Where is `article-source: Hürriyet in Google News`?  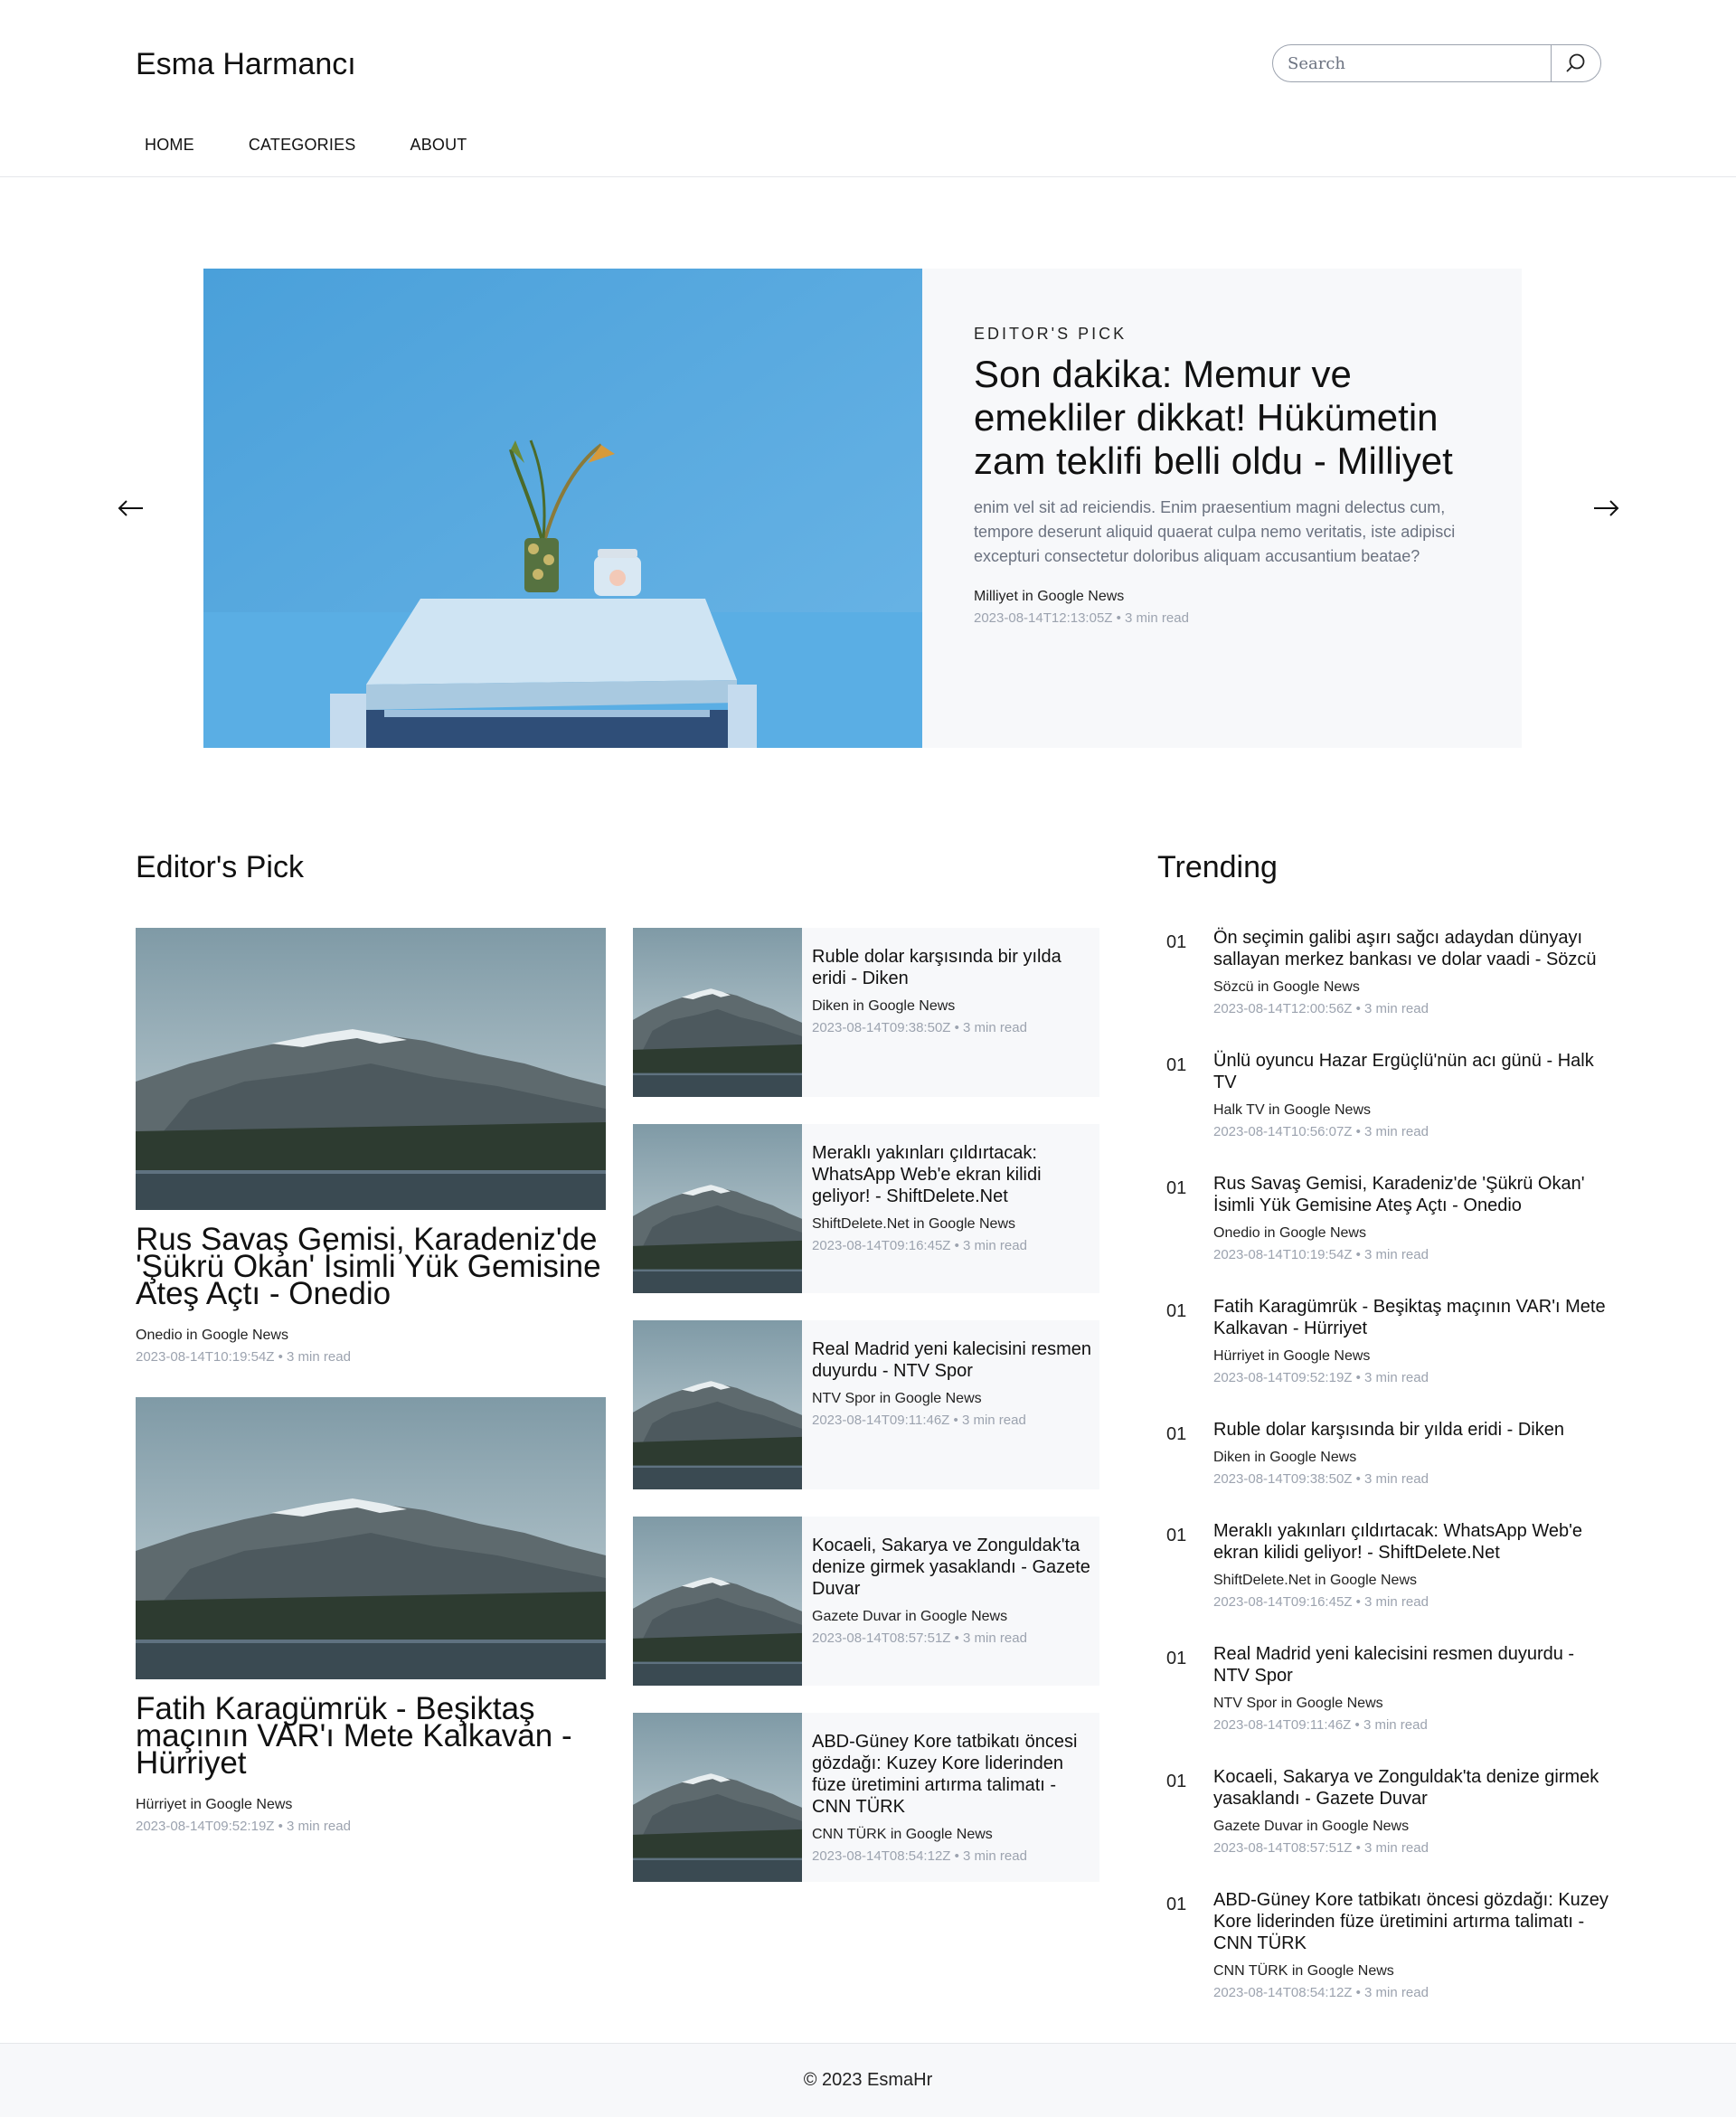 article-source: Hürriyet in Google News is located at coordinates (371, 1805).